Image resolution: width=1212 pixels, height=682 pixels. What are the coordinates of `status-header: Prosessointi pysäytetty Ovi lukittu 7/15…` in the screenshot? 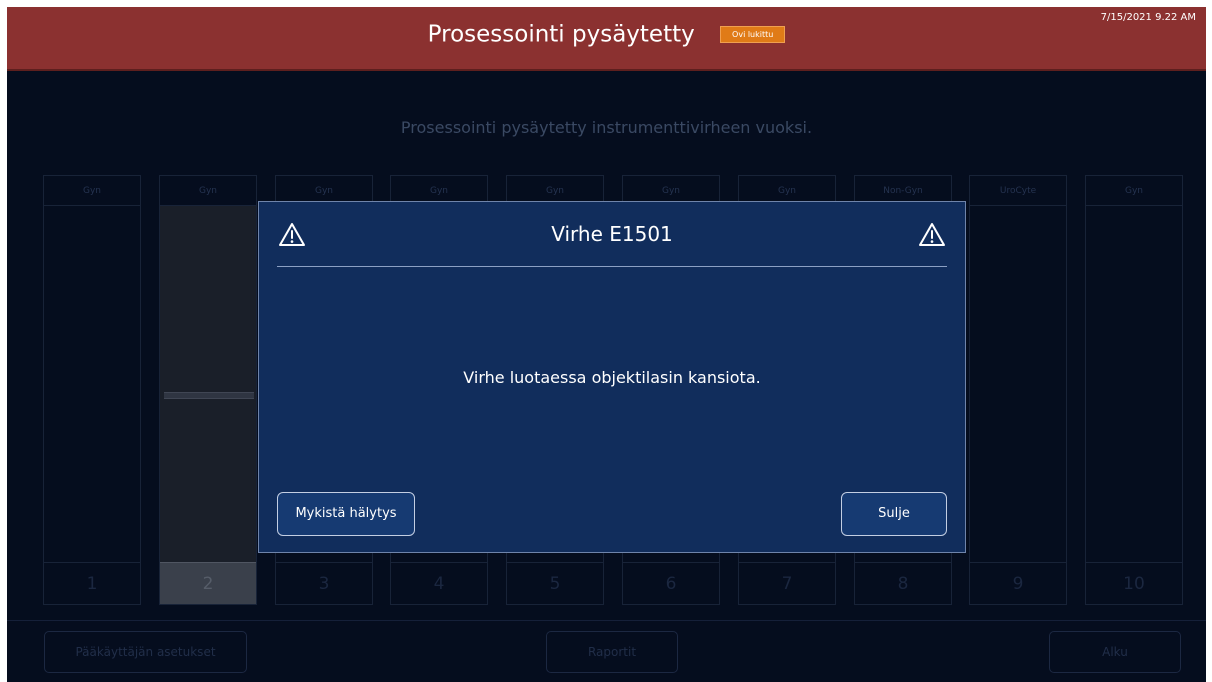 It's located at (606, 39).